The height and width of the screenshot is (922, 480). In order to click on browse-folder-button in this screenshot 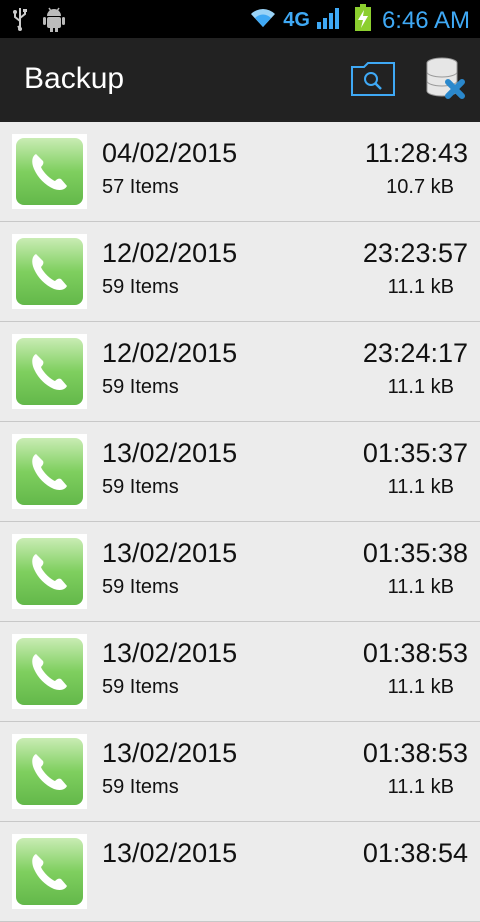, I will do `click(373, 81)`.